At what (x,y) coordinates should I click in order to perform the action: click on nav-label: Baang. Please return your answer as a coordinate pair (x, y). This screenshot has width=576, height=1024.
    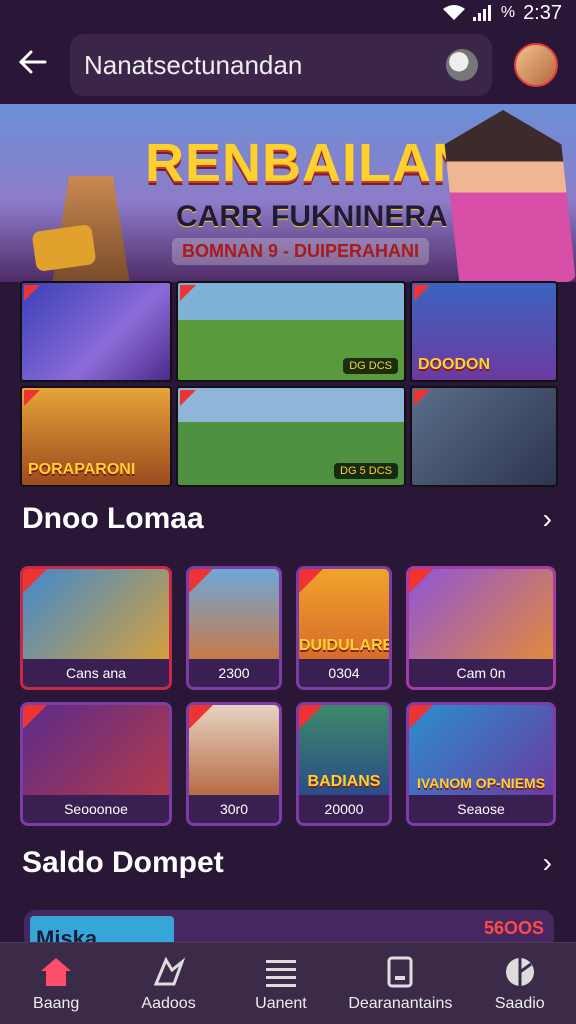
    Looking at the image, I should click on (56, 1003).